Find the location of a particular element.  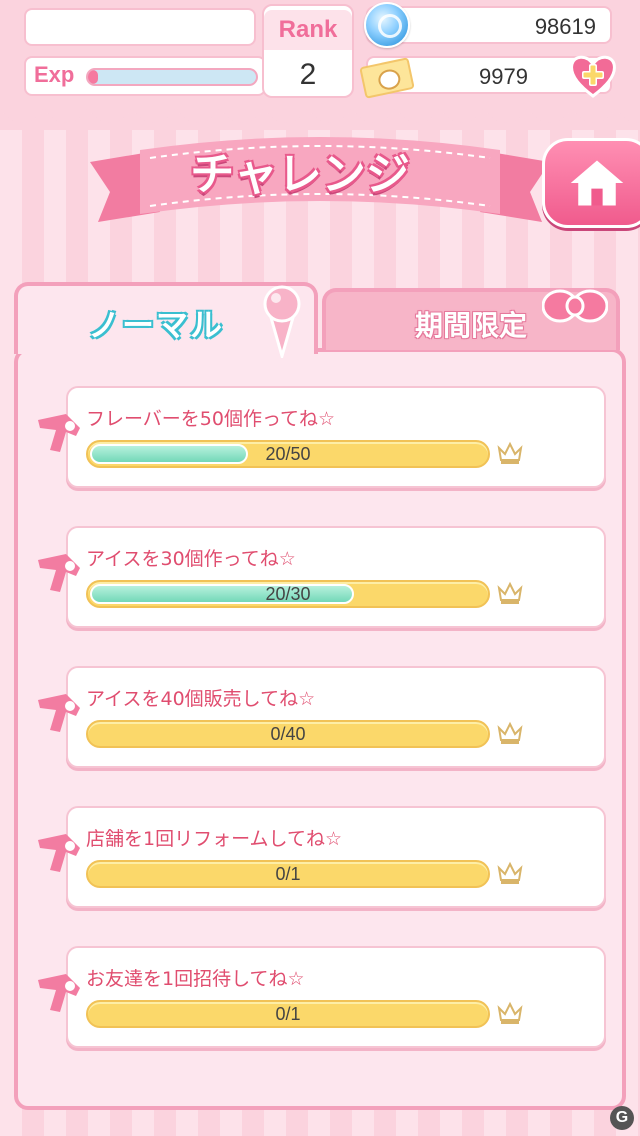

challenge-row: お友達を1回招待してね☆ 0/1 is located at coordinates (322, 997).